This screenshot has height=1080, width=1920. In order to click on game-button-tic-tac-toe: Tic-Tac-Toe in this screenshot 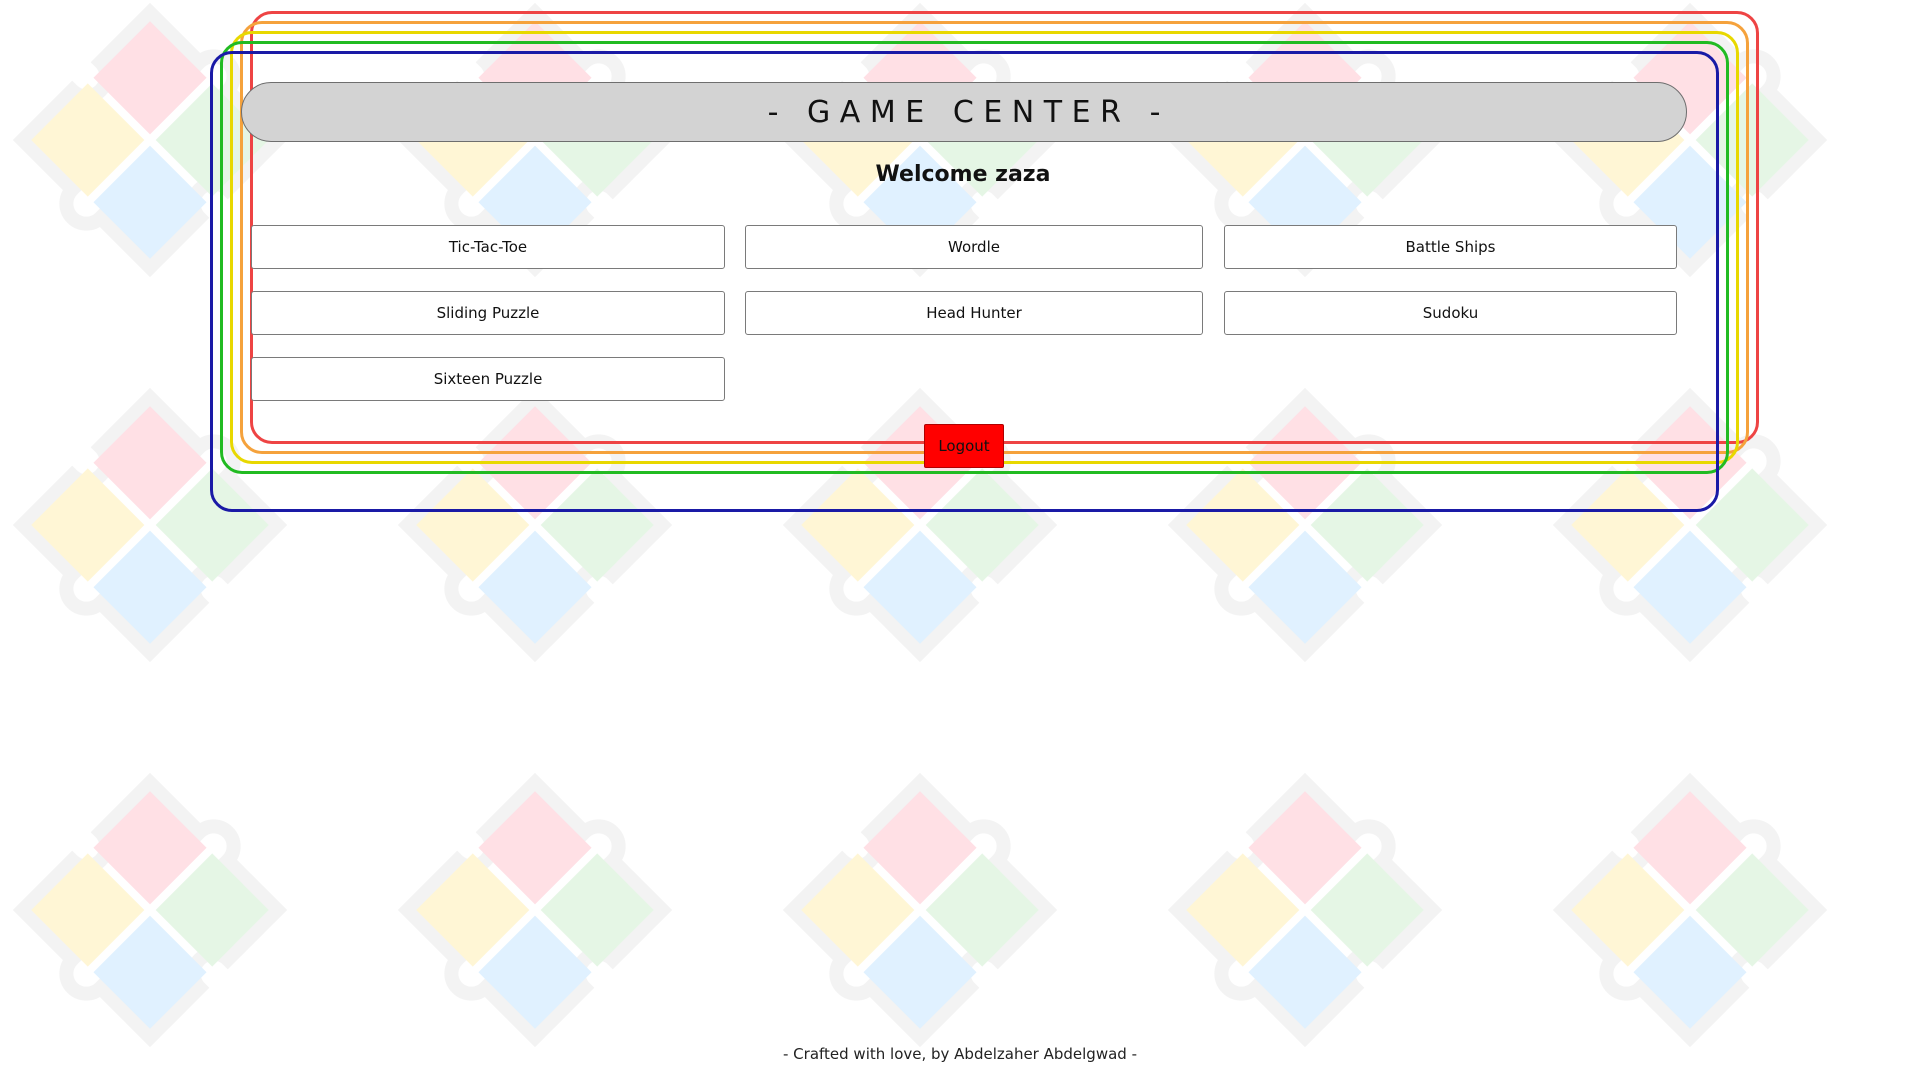, I will do `click(488, 247)`.